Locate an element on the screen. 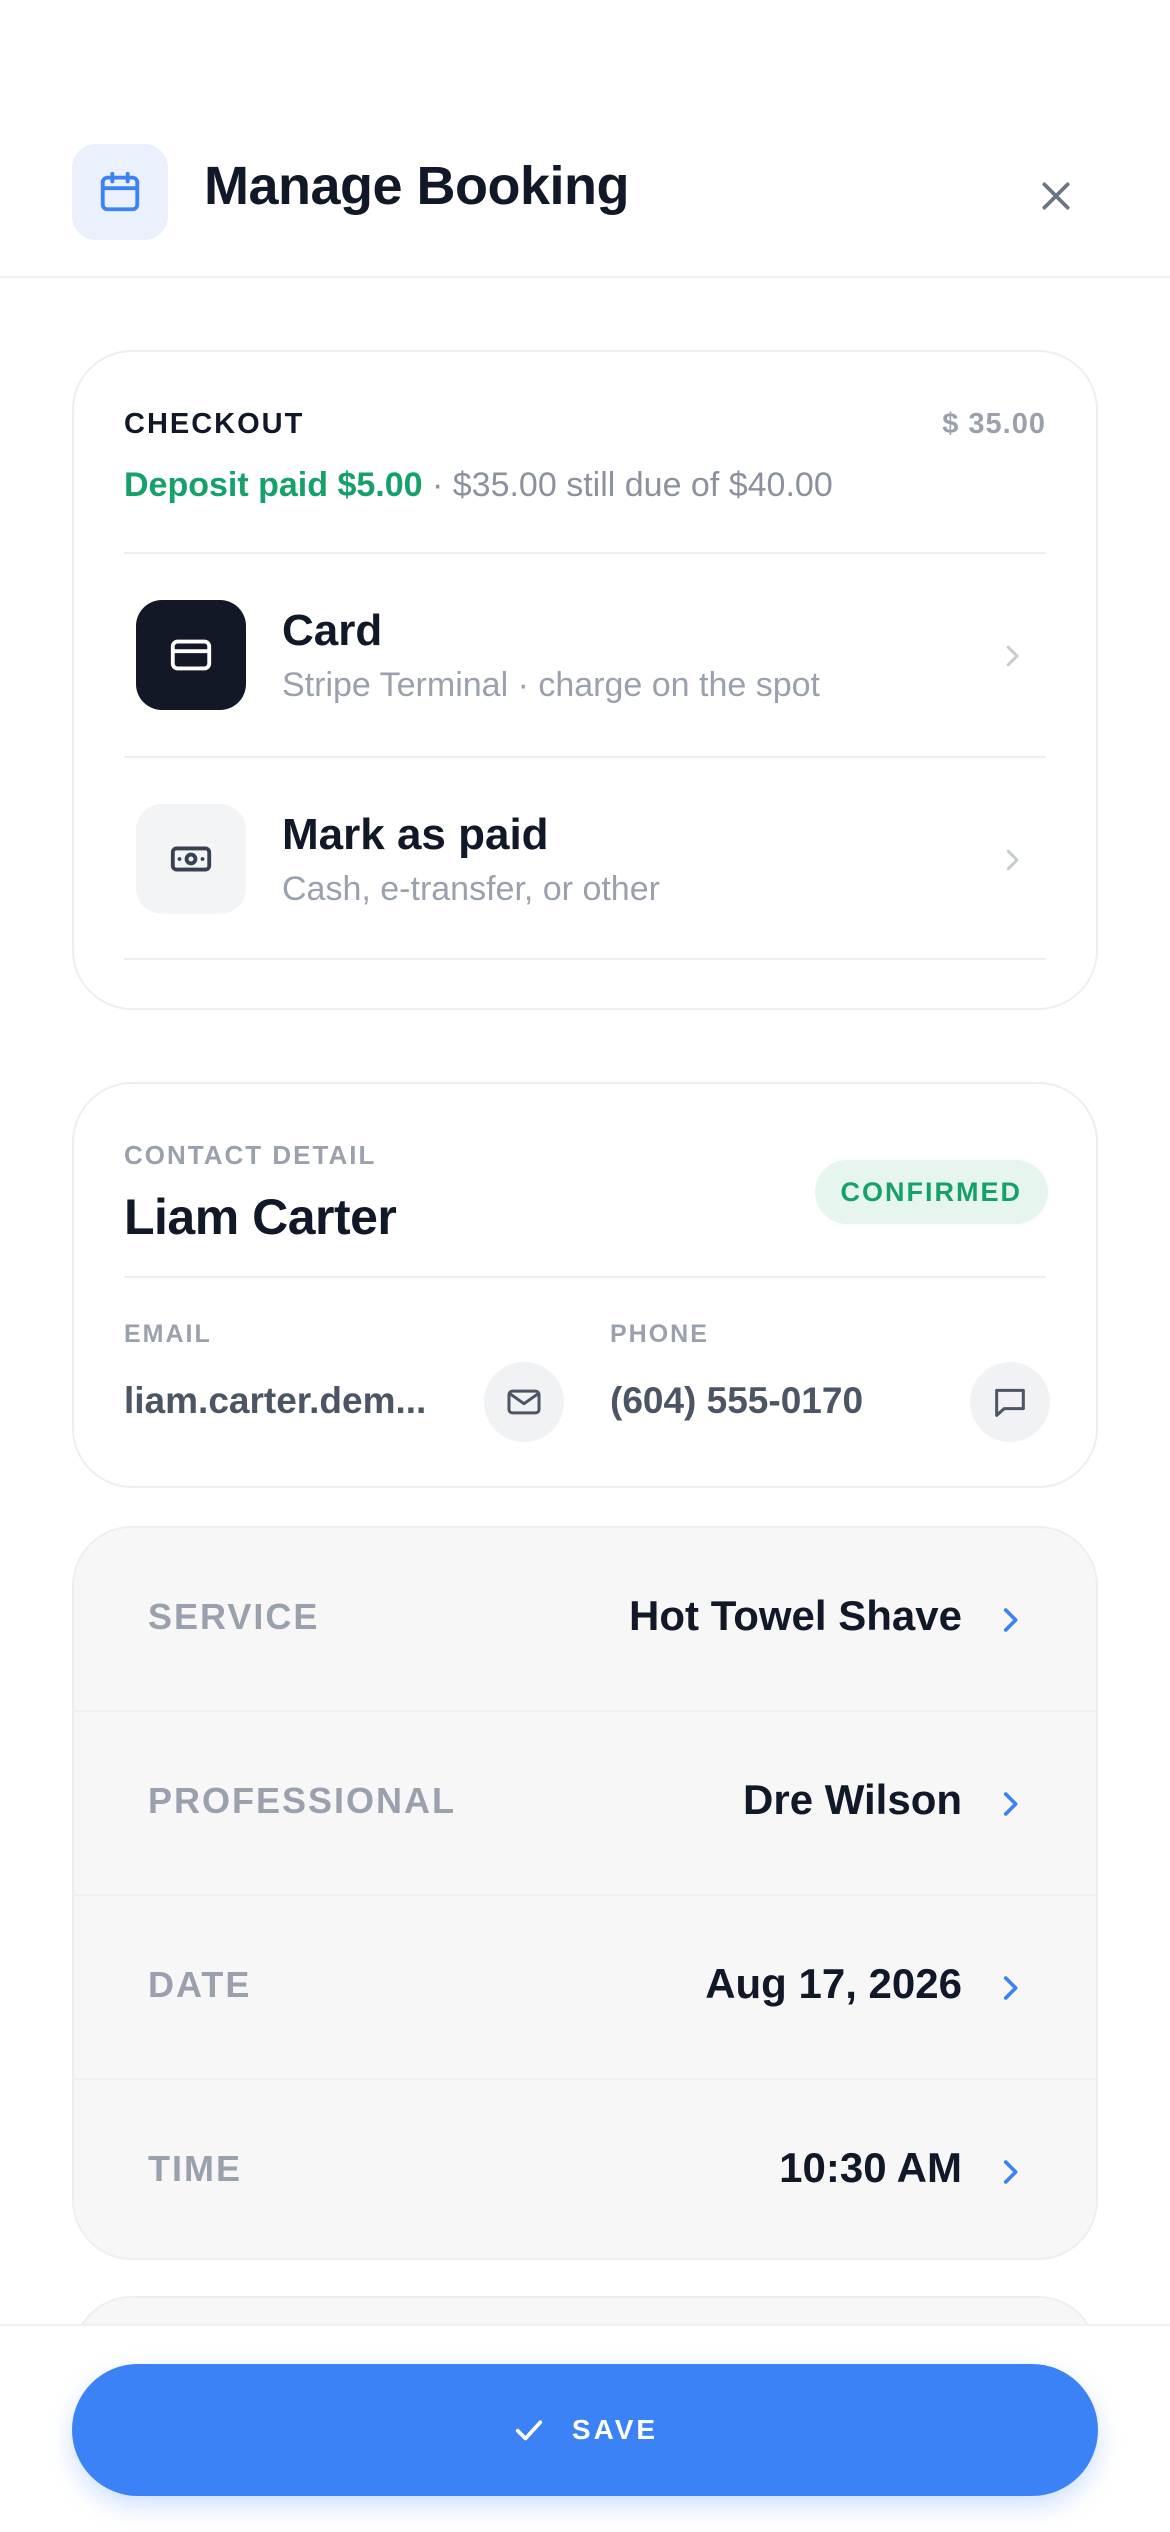  message-button is located at coordinates (1010, 1402).